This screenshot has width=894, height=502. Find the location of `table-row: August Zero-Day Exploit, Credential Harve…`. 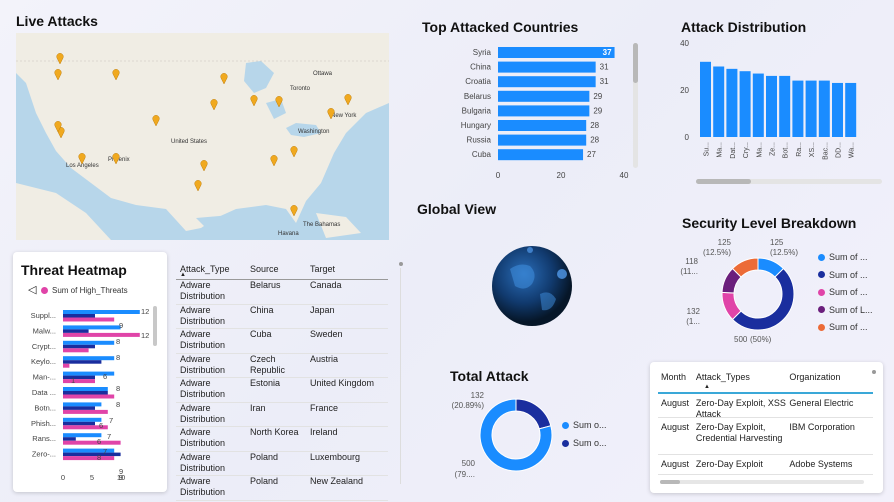

table-row: August Zero-Day Exploit, Credential Harve… is located at coordinates (765, 436).